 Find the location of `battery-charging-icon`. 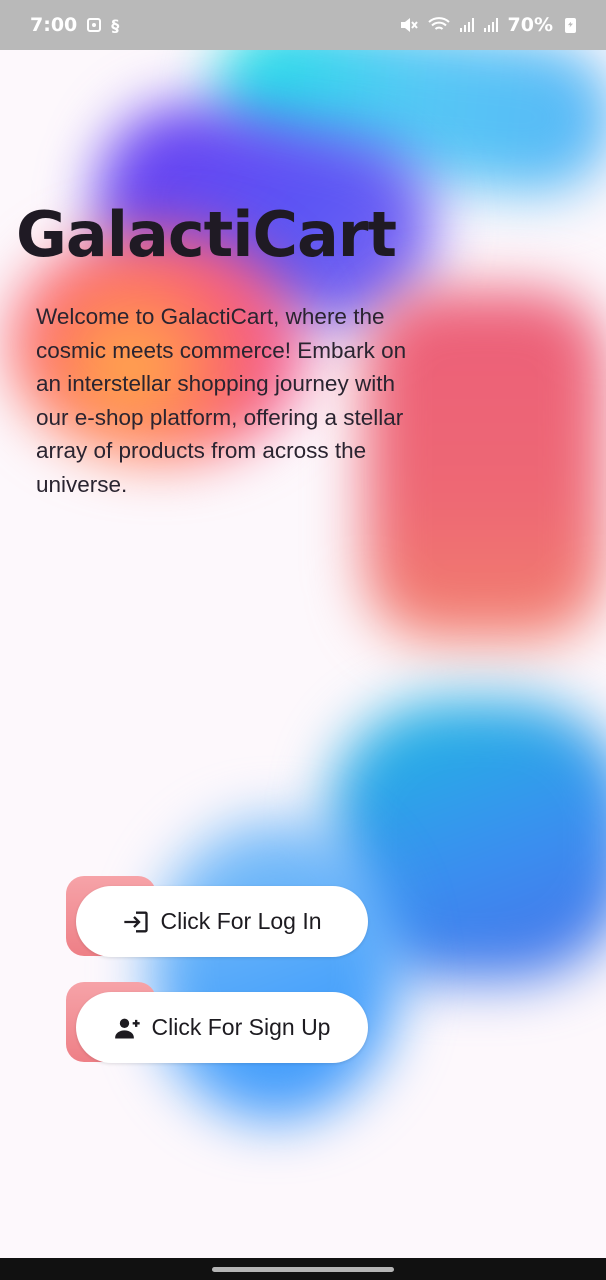

battery-charging-icon is located at coordinates (570, 25).